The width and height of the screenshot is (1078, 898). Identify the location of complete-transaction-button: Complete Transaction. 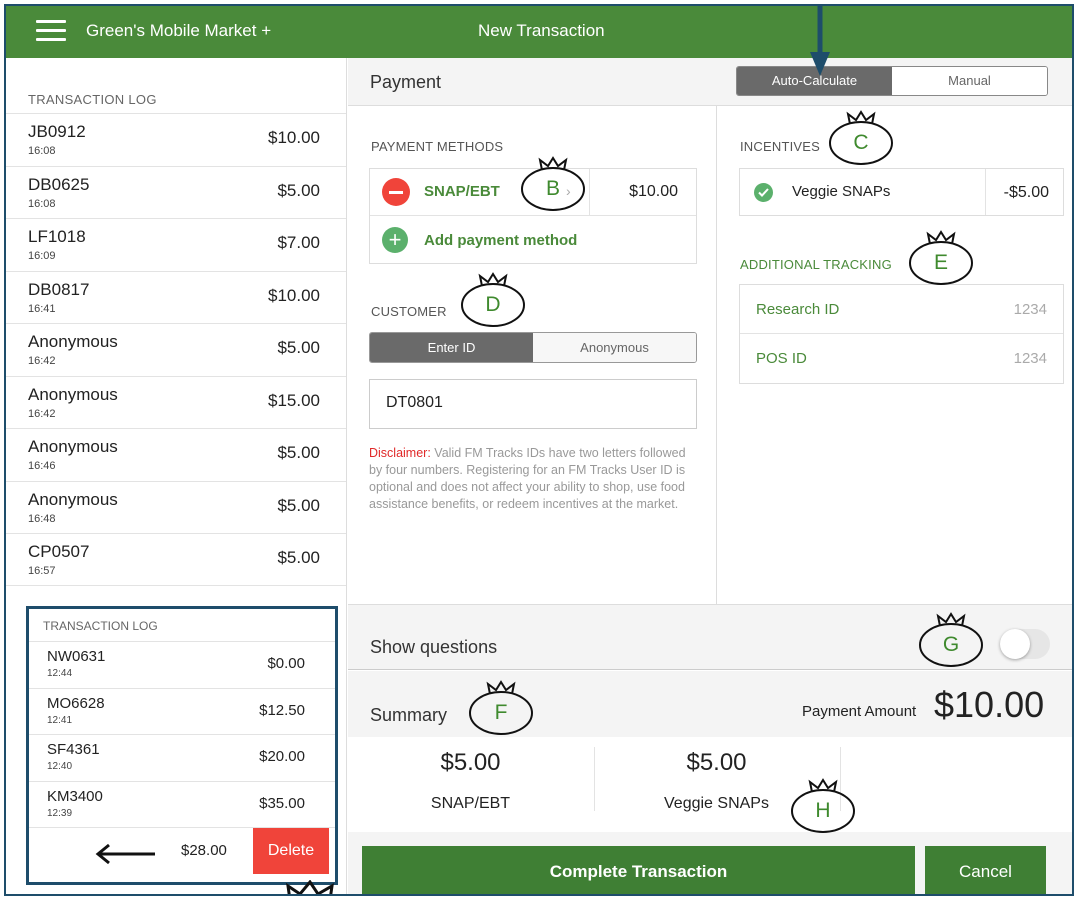
(638, 870).